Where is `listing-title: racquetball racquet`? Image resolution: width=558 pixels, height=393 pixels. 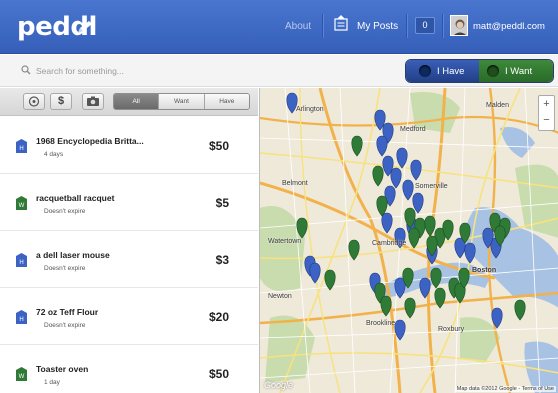 listing-title: racquetball racquet is located at coordinates (75, 198).